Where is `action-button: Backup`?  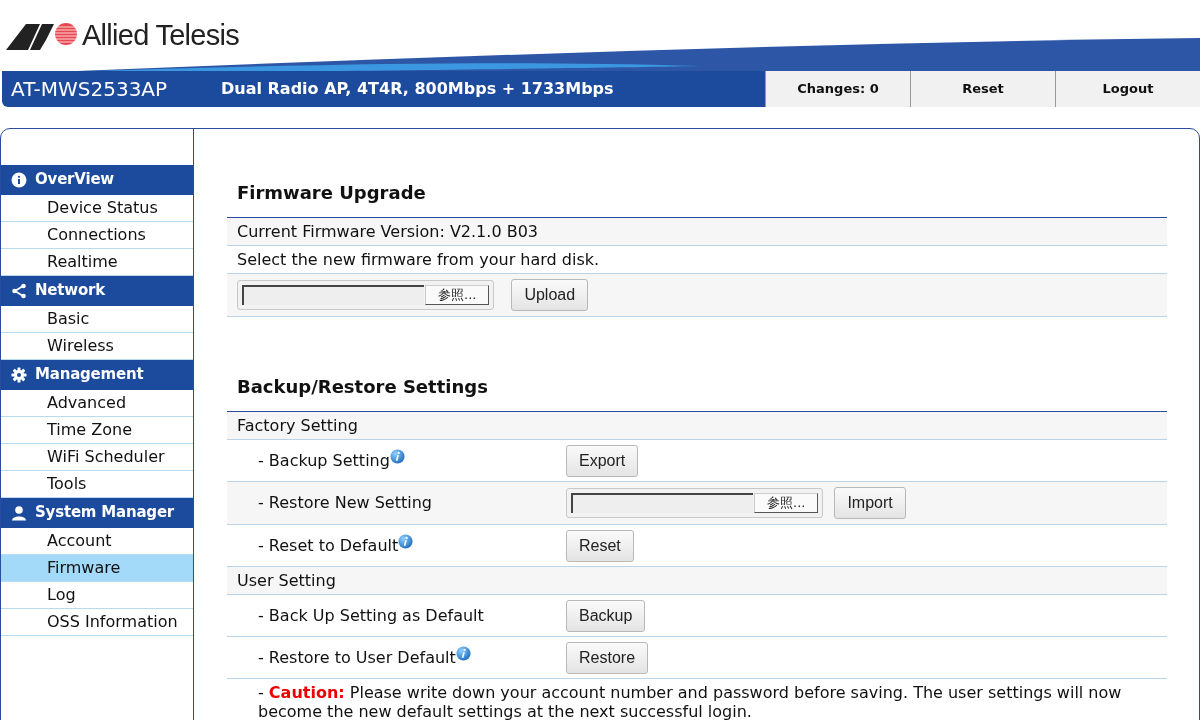 action-button: Backup is located at coordinates (606, 615).